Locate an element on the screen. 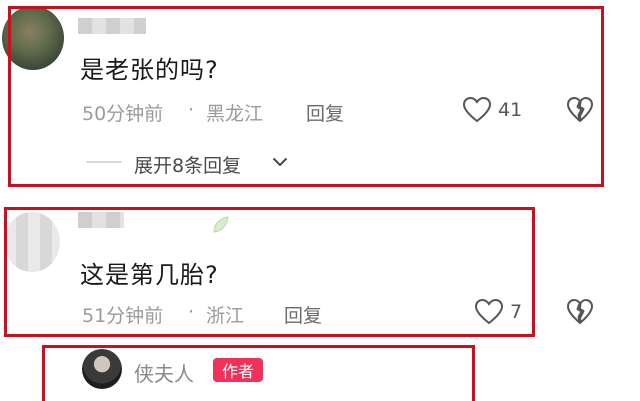 The image size is (640, 401). highlight-frame is located at coordinates (258, 373).